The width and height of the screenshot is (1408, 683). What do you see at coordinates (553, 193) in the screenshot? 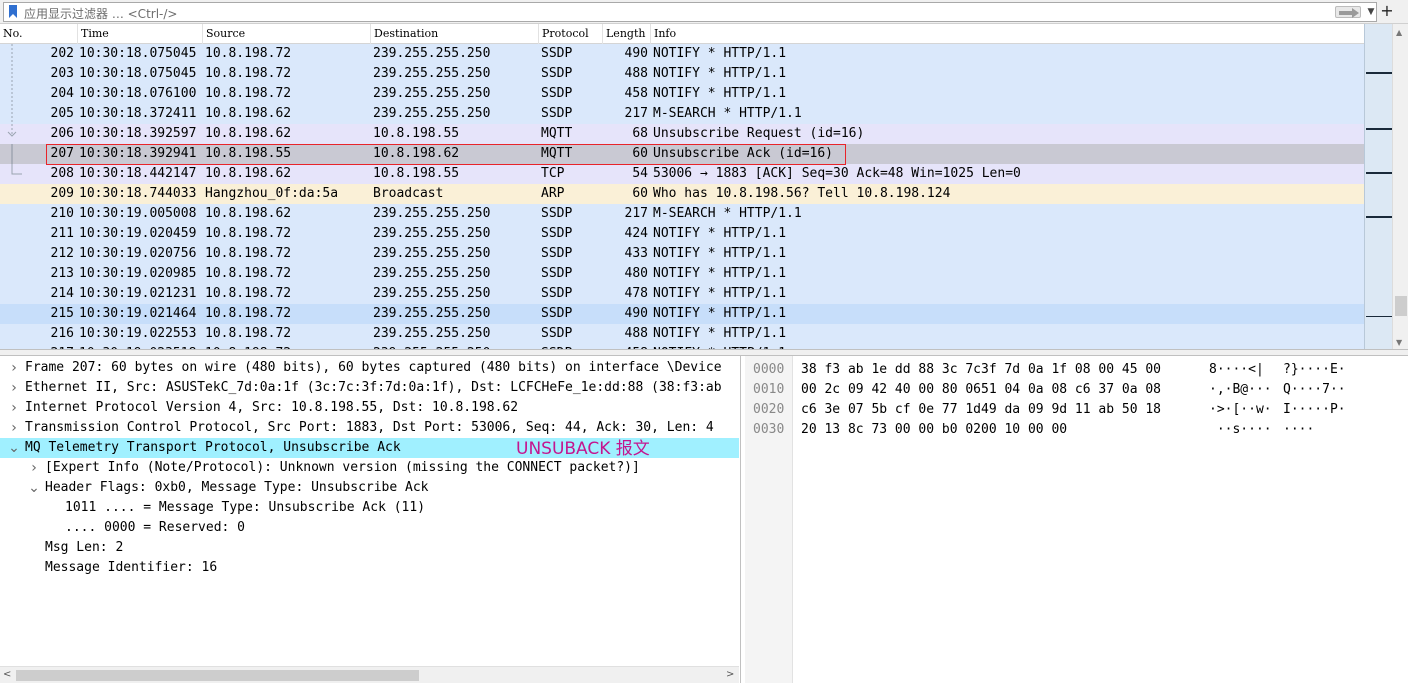
I see `packet-protocol: ARP` at bounding box center [553, 193].